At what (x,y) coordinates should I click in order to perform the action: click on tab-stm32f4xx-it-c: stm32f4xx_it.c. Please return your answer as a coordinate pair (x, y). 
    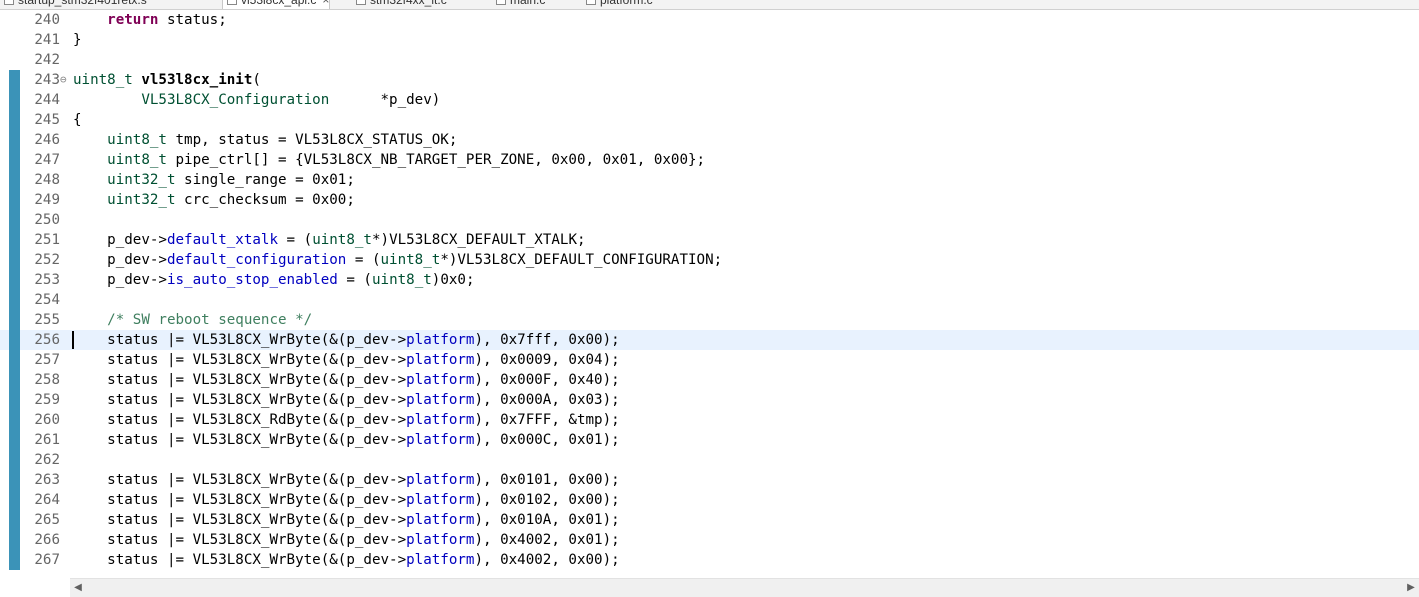
    Looking at the image, I should click on (399, 4).